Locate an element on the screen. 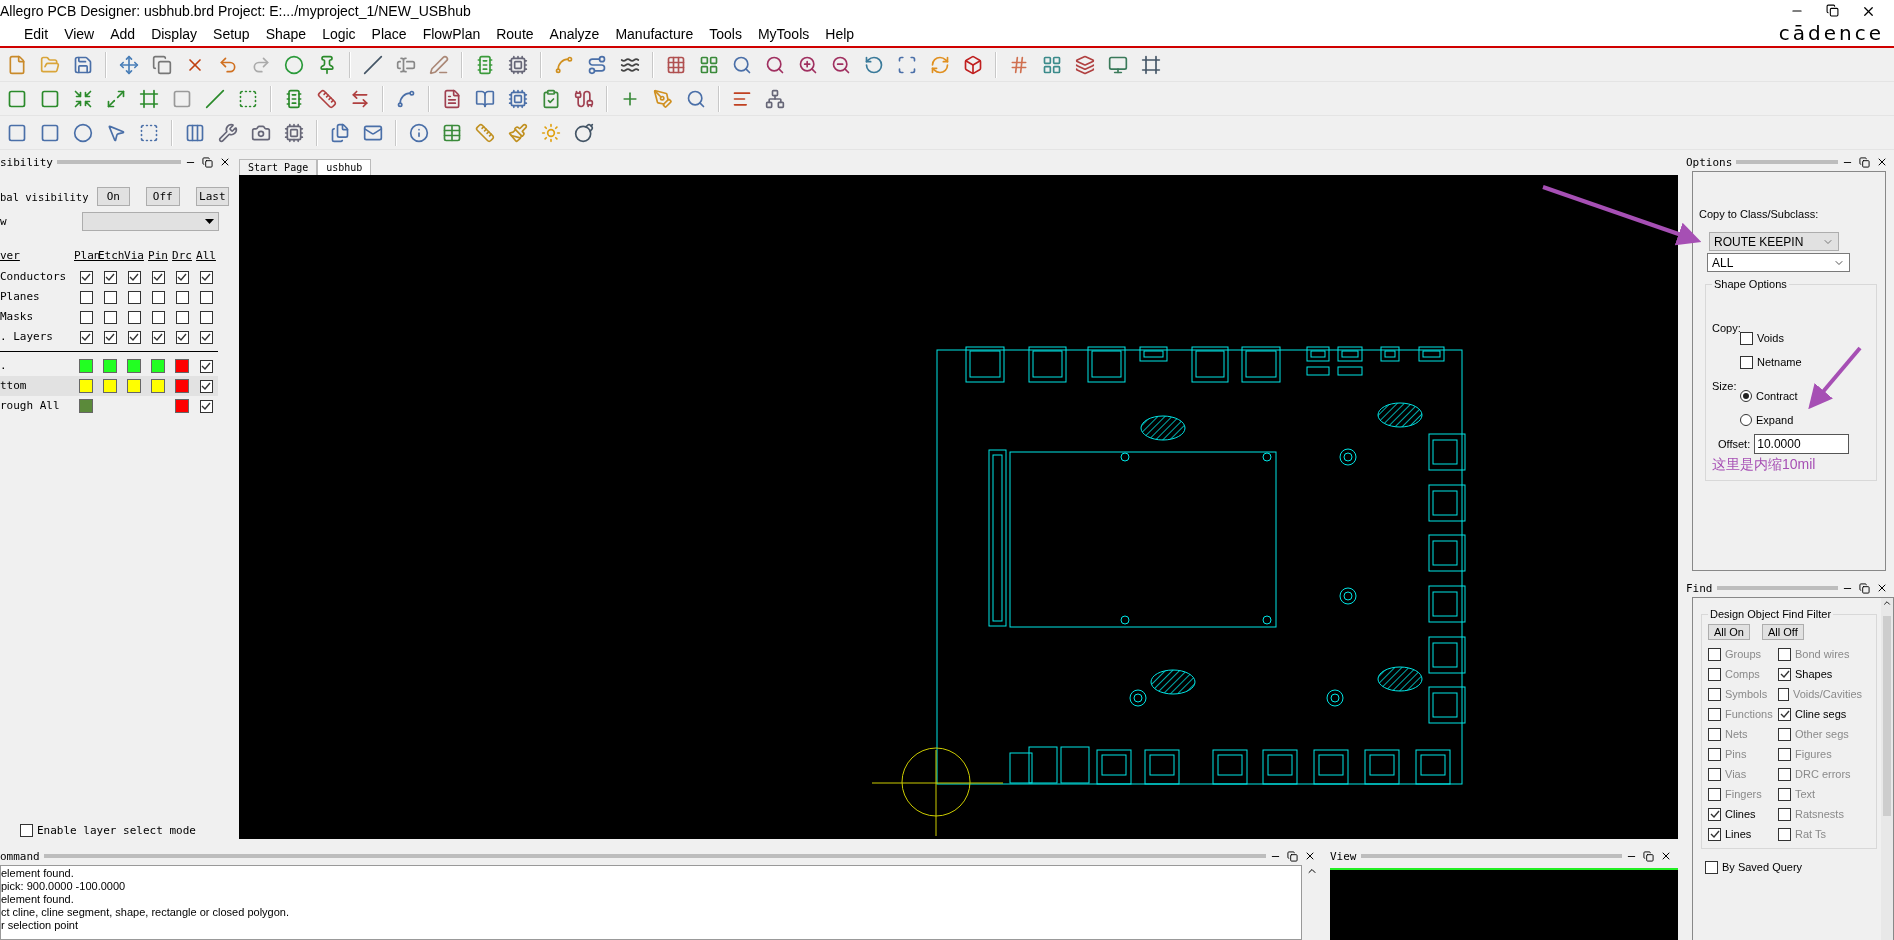 The image size is (1894, 940). table-icon is located at coordinates (452, 132).